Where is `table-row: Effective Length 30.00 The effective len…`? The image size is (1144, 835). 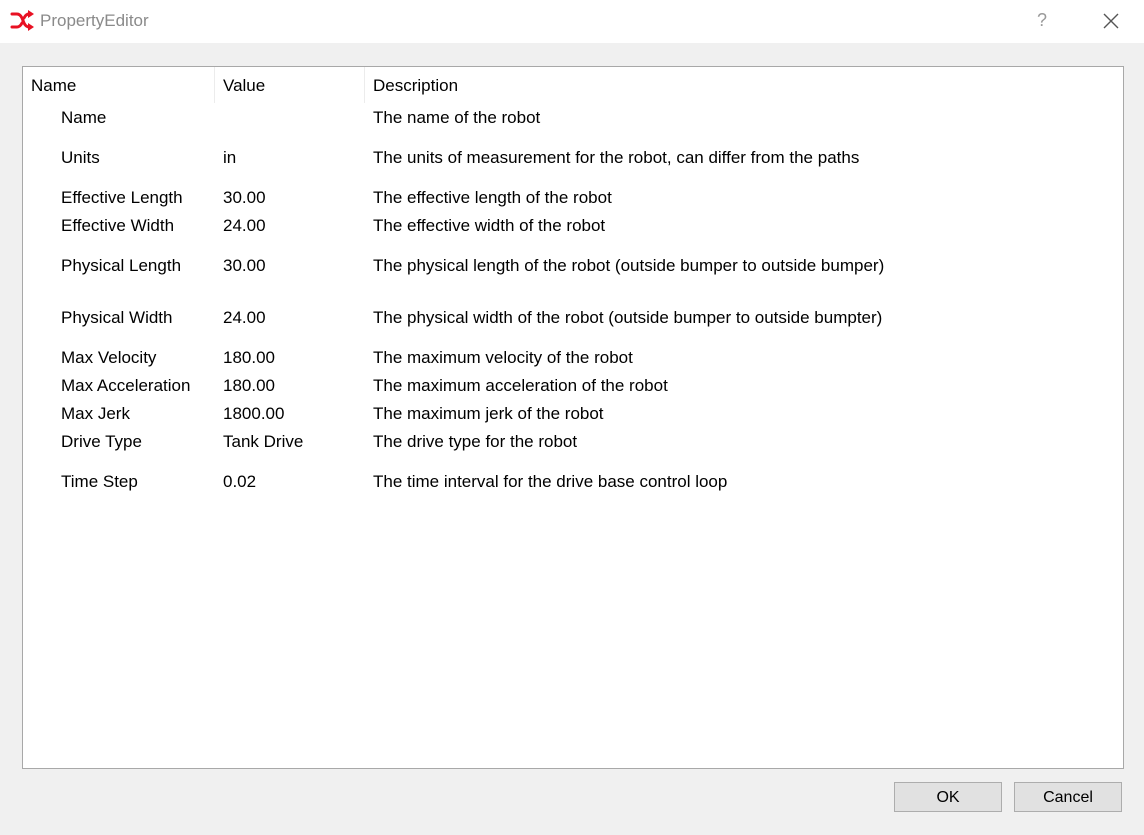
table-row: Effective Length 30.00 The effective len… is located at coordinates (572, 198).